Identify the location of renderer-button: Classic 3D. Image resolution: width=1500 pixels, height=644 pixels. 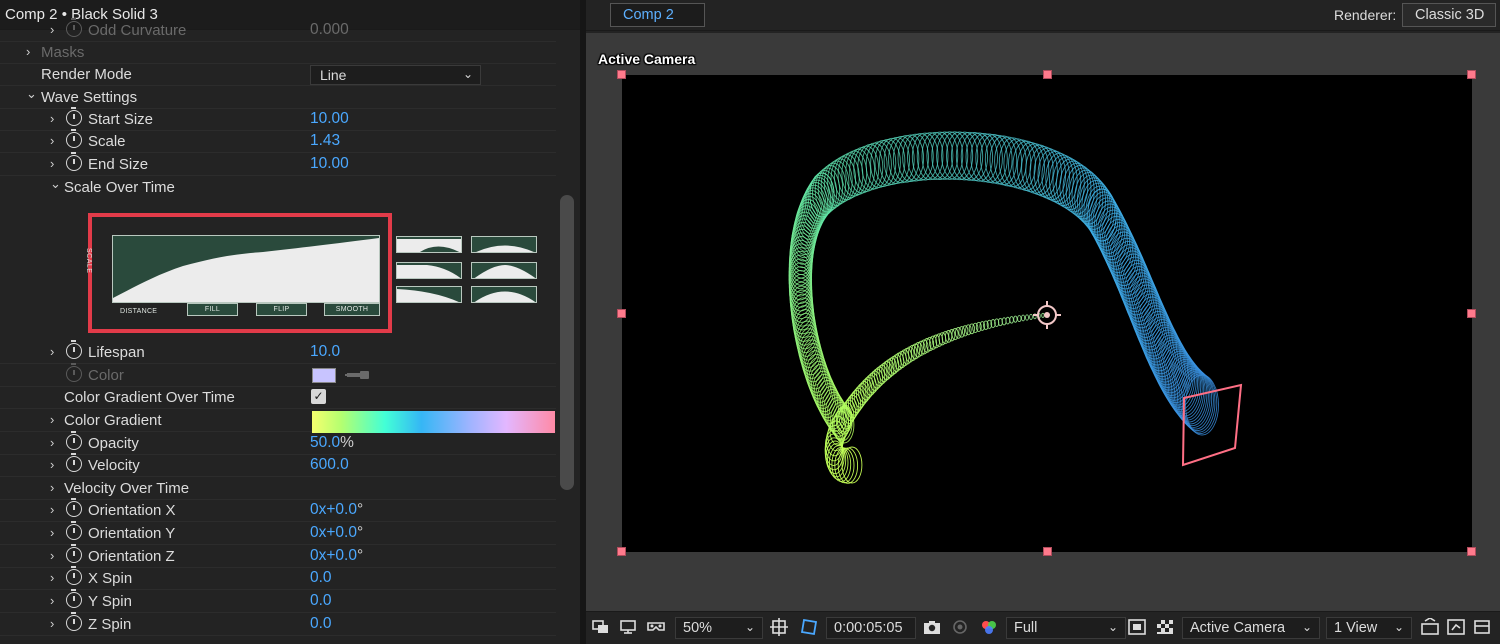
(1449, 15).